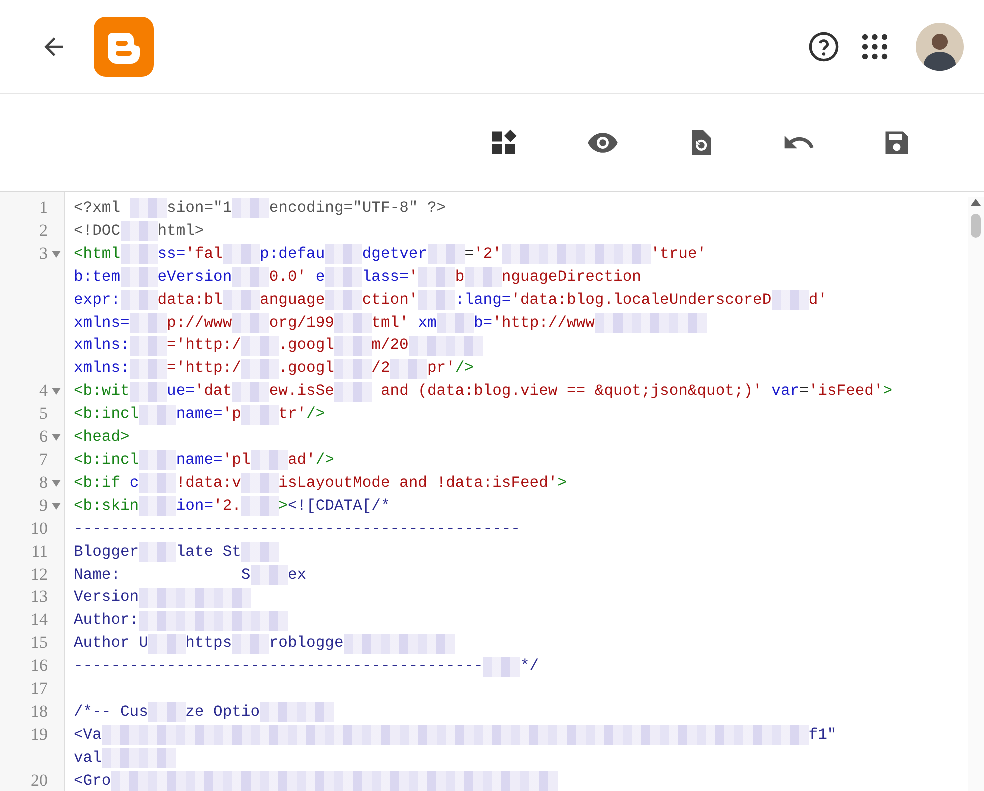 This screenshot has height=791, width=984. What do you see at coordinates (418, 483) in the screenshot?
I see `code-text: isLayoutMode and !data:isFeed'` at bounding box center [418, 483].